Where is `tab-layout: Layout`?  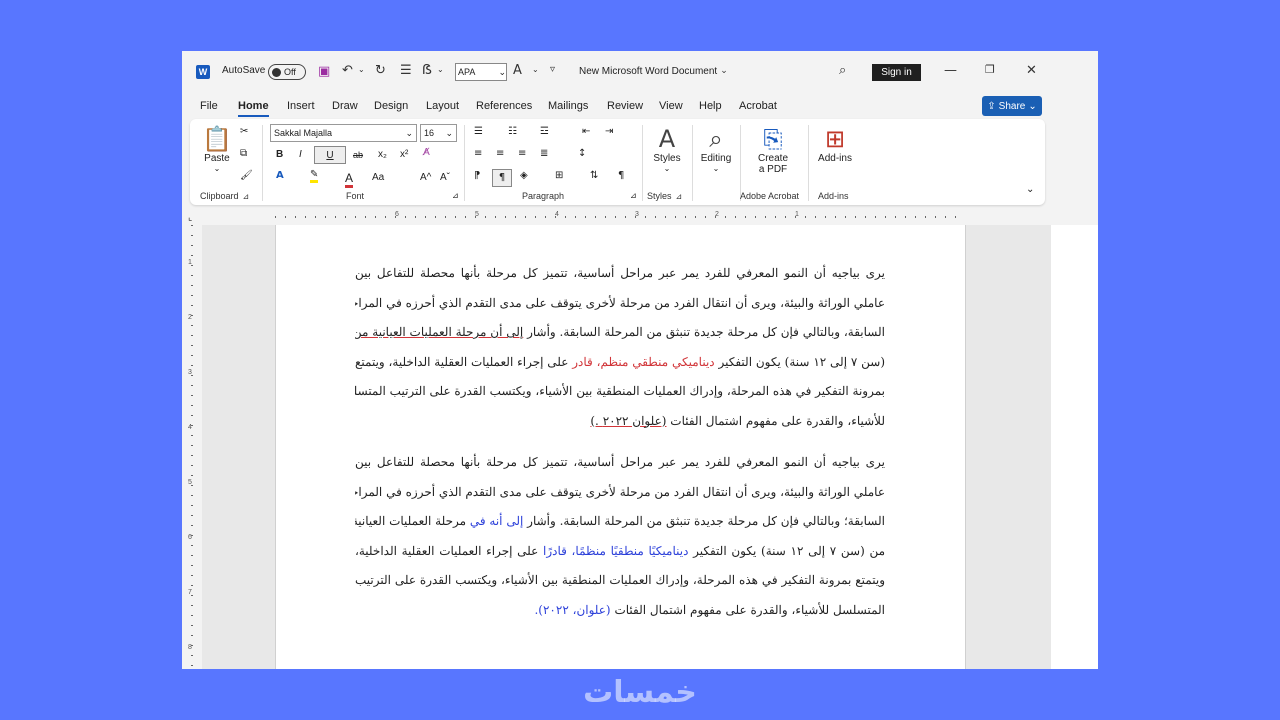 tab-layout: Layout is located at coordinates (442, 106).